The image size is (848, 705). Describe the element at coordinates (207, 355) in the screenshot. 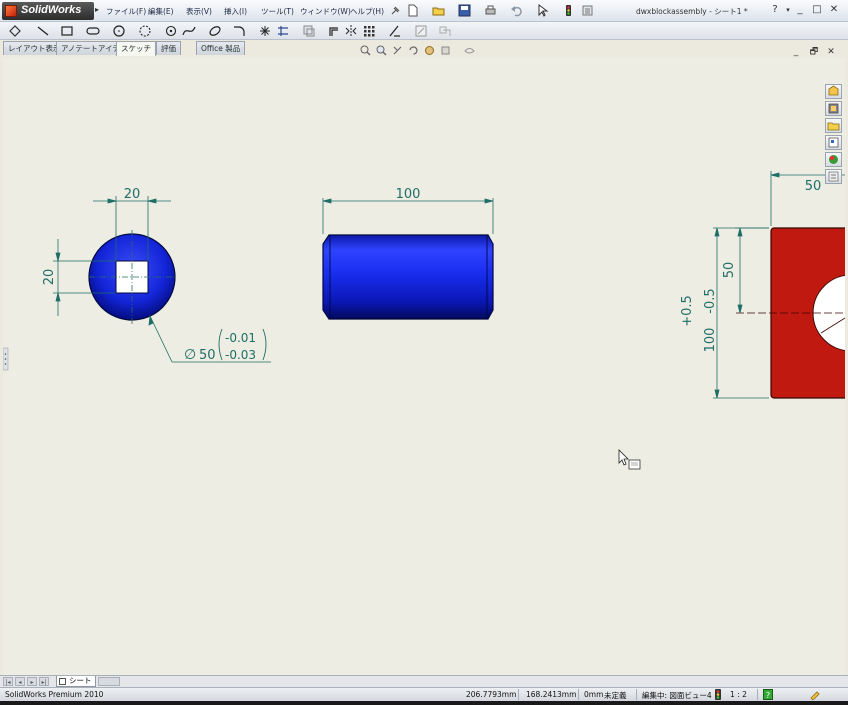

I see `dia-value: 50` at that location.